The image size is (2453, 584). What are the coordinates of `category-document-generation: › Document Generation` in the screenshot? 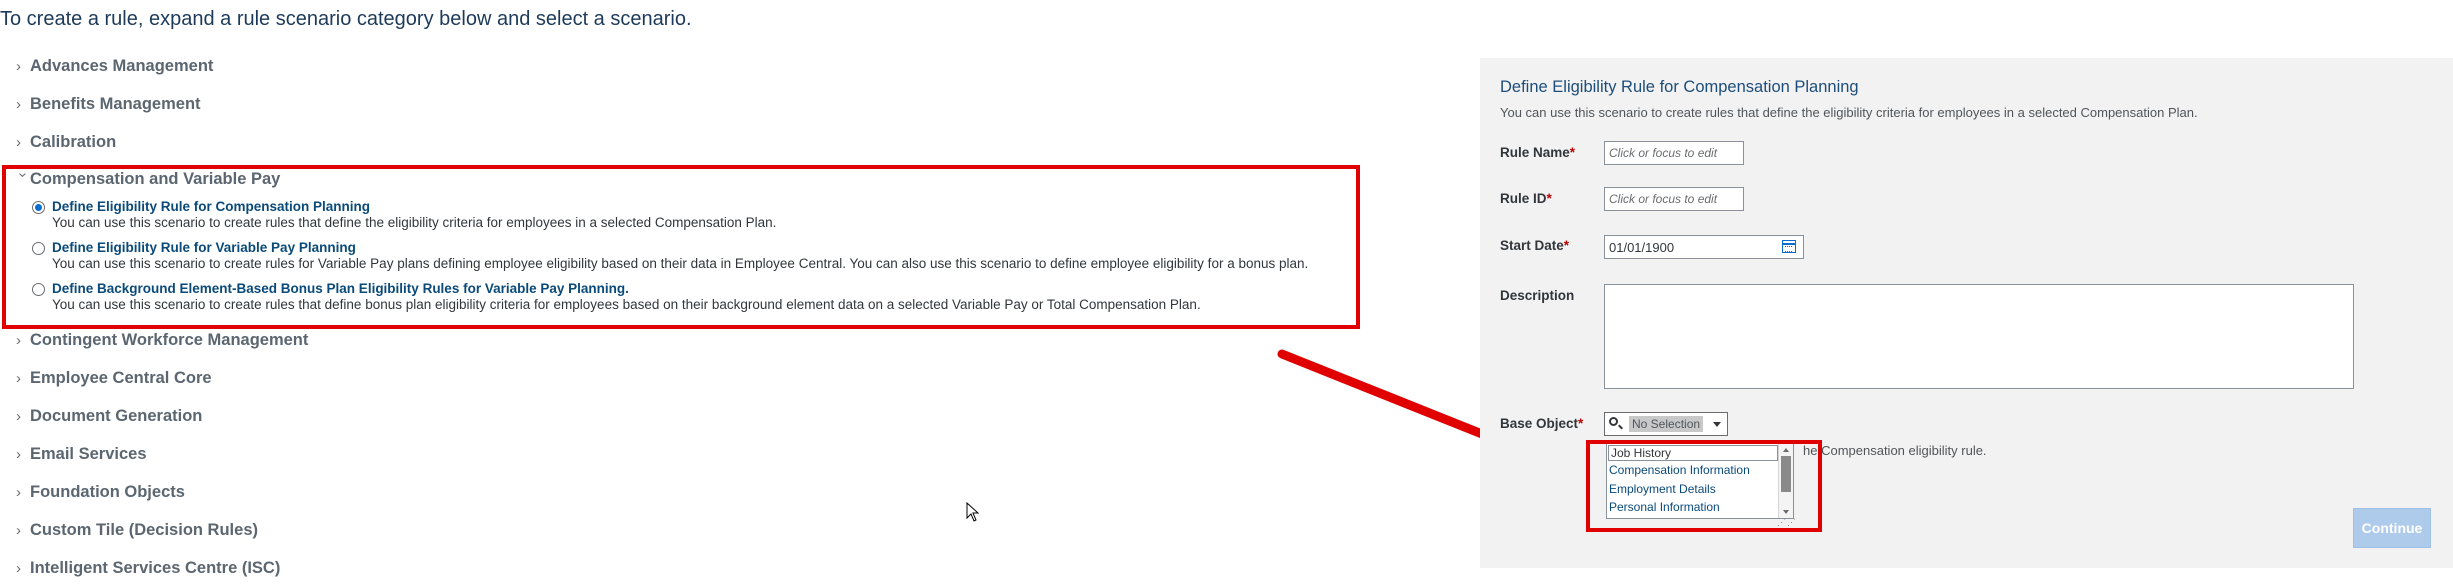 It's located at (109, 416).